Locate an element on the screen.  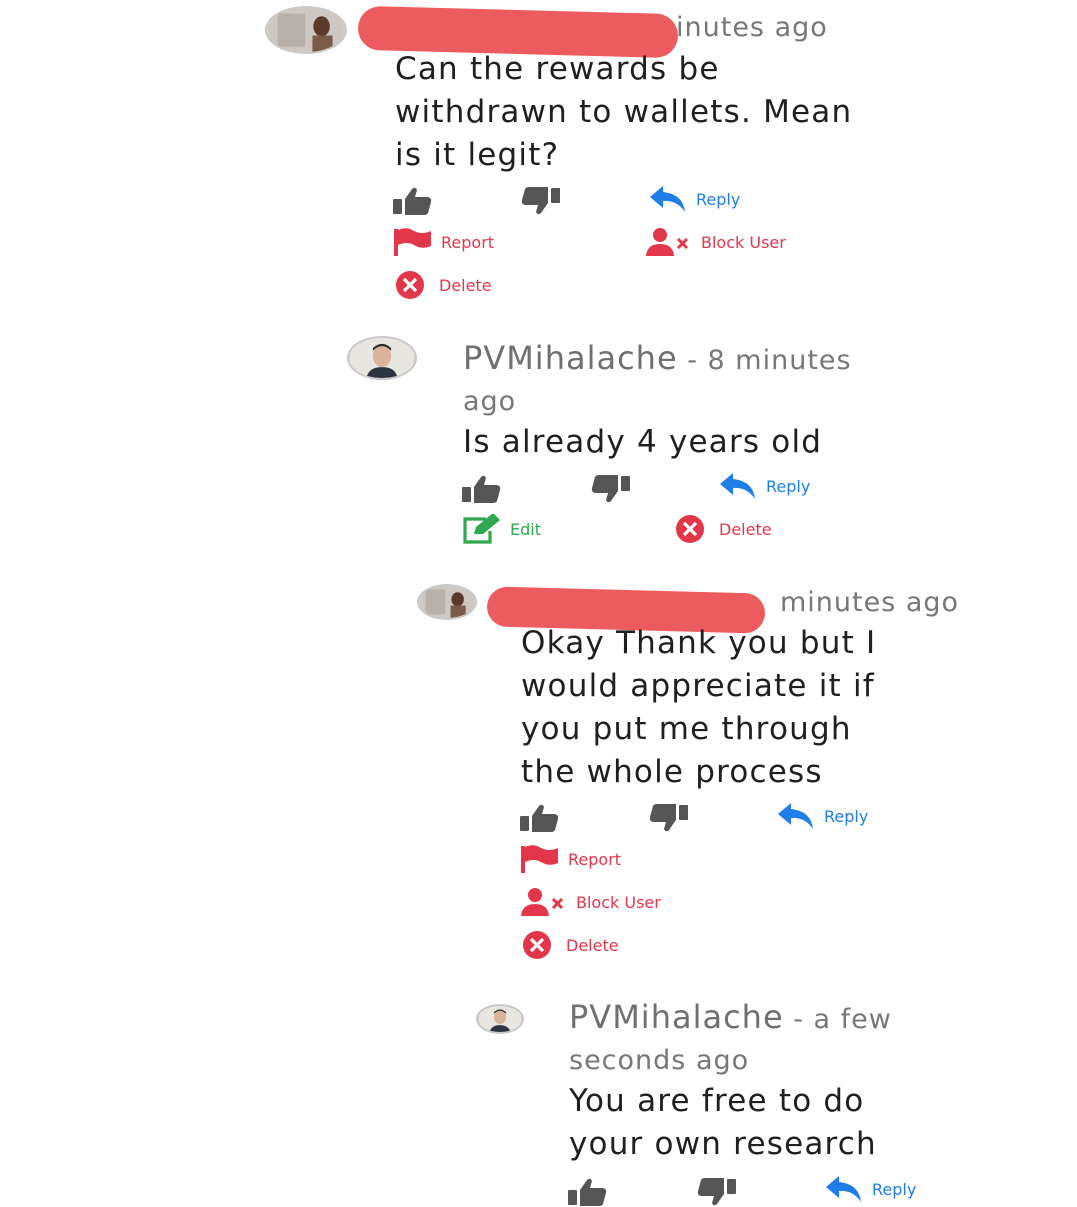
comment-text-line: is it legit? is located at coordinates (477, 155).